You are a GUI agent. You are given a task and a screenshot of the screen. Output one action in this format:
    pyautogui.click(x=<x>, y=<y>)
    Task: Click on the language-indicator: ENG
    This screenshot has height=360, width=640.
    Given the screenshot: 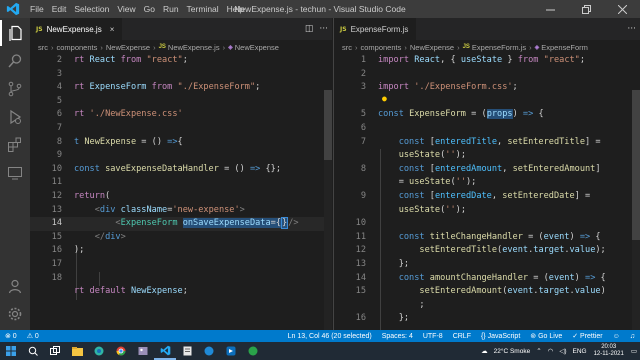 What is the action you would take?
    pyautogui.click(x=580, y=351)
    